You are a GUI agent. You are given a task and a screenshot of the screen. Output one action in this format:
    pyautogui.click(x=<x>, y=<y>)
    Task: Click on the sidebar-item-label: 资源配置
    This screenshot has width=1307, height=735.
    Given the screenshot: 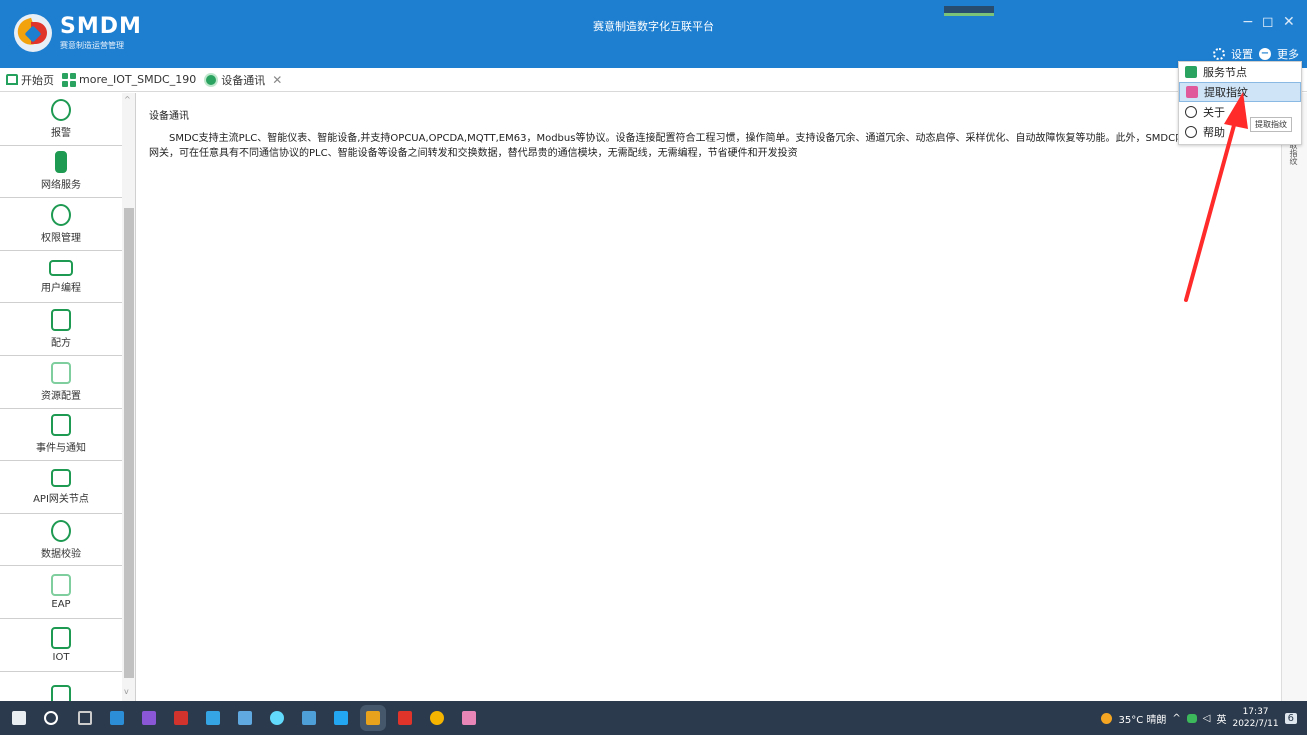 What is the action you would take?
    pyautogui.click(x=61, y=396)
    